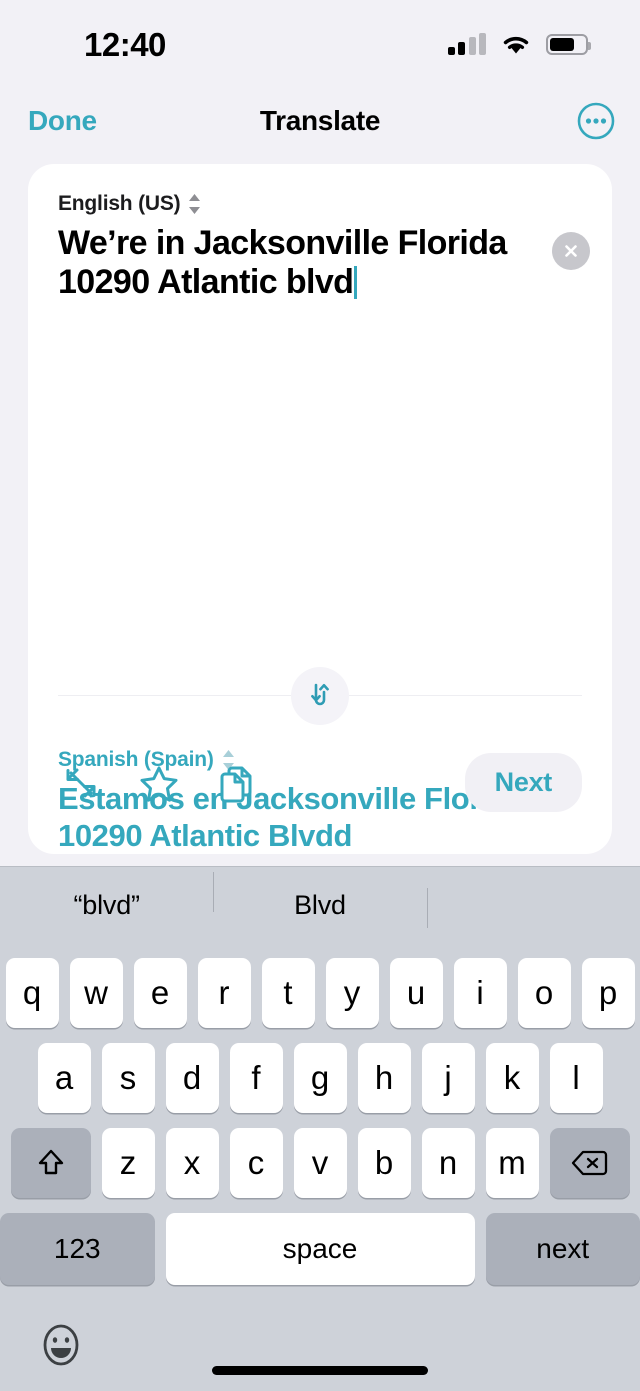 The width and height of the screenshot is (640, 1391). What do you see at coordinates (320, 1345) in the screenshot?
I see `keyboard-bottom-bar` at bounding box center [320, 1345].